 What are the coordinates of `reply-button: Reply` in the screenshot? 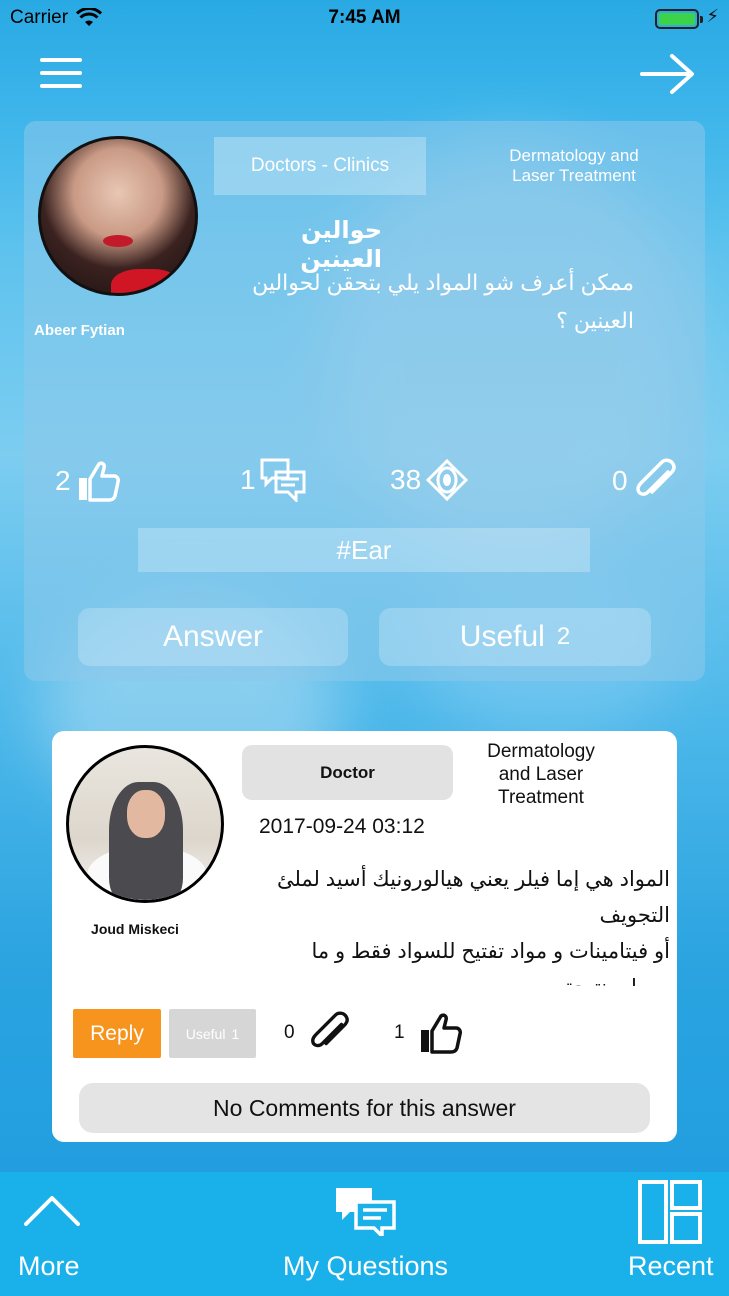 It's located at (117, 1033).